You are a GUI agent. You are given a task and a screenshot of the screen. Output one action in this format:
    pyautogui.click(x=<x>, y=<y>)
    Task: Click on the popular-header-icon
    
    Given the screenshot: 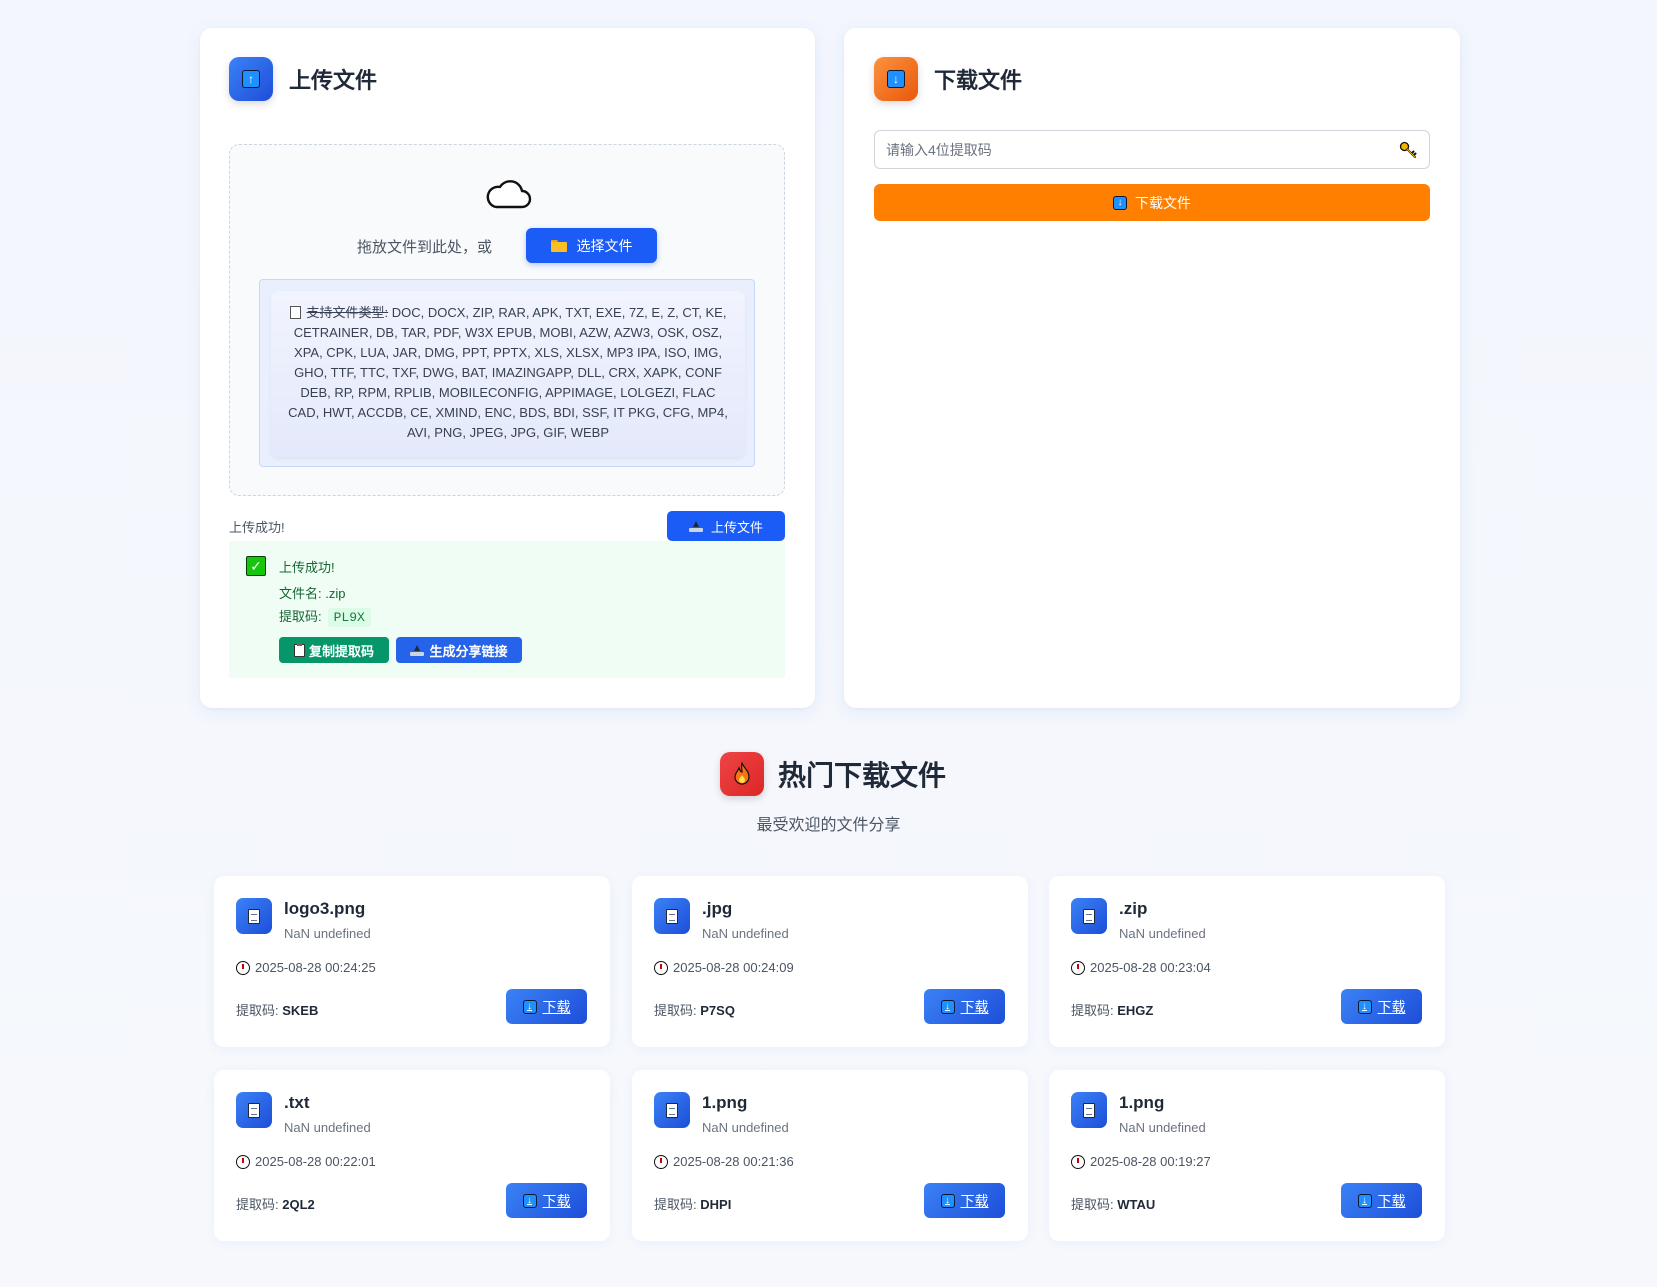 What is the action you would take?
    pyautogui.click(x=742, y=774)
    